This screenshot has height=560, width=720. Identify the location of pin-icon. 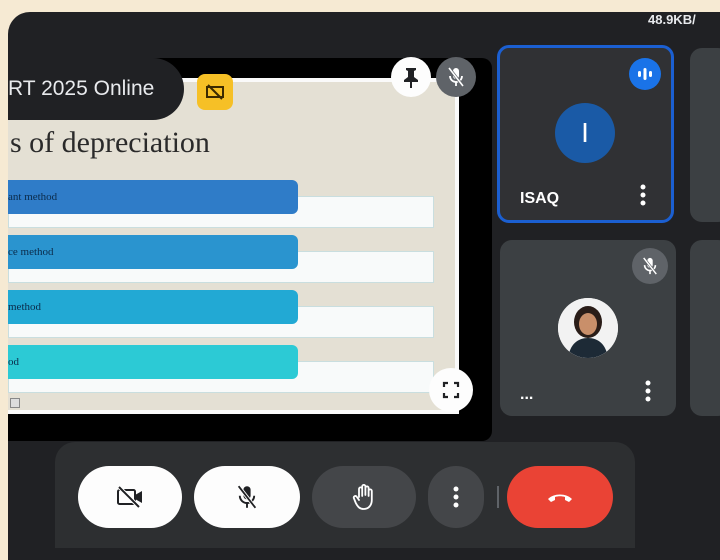
(411, 77).